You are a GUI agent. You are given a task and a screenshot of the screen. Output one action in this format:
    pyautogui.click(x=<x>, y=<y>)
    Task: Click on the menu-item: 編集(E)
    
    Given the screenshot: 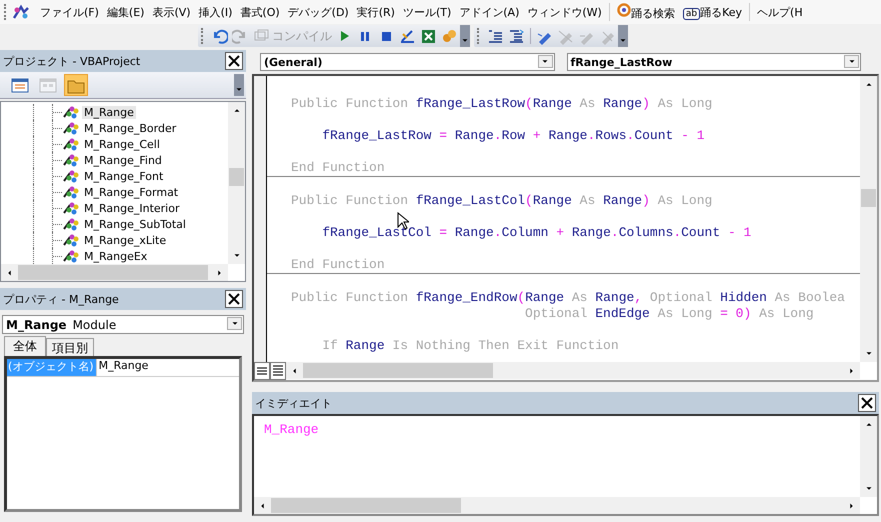 What is the action you would take?
    pyautogui.click(x=125, y=12)
    